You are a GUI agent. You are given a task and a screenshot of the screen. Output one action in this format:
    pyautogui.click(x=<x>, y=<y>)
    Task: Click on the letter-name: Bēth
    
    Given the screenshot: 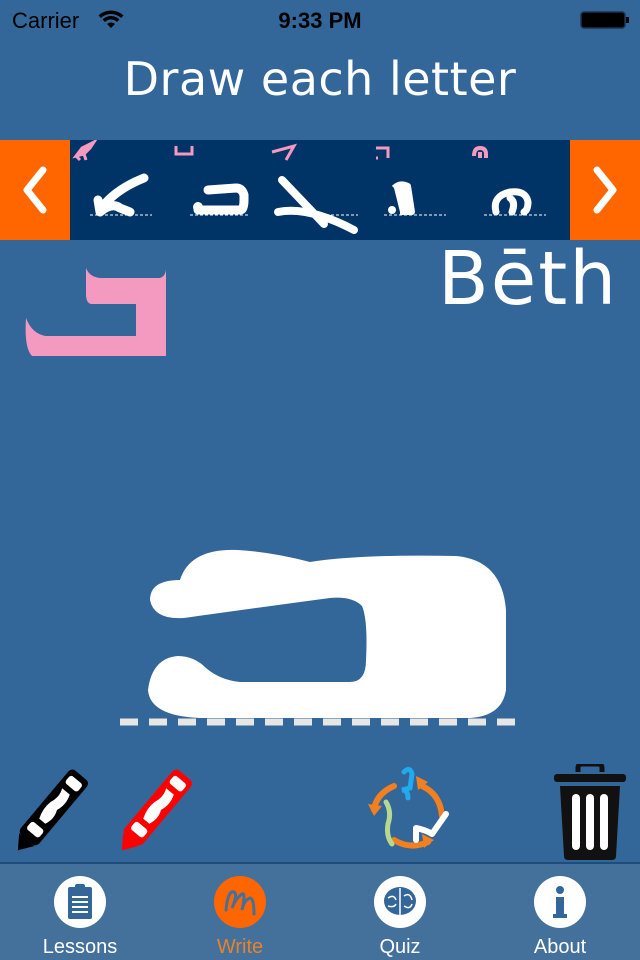 What is the action you would take?
    pyautogui.click(x=528, y=279)
    